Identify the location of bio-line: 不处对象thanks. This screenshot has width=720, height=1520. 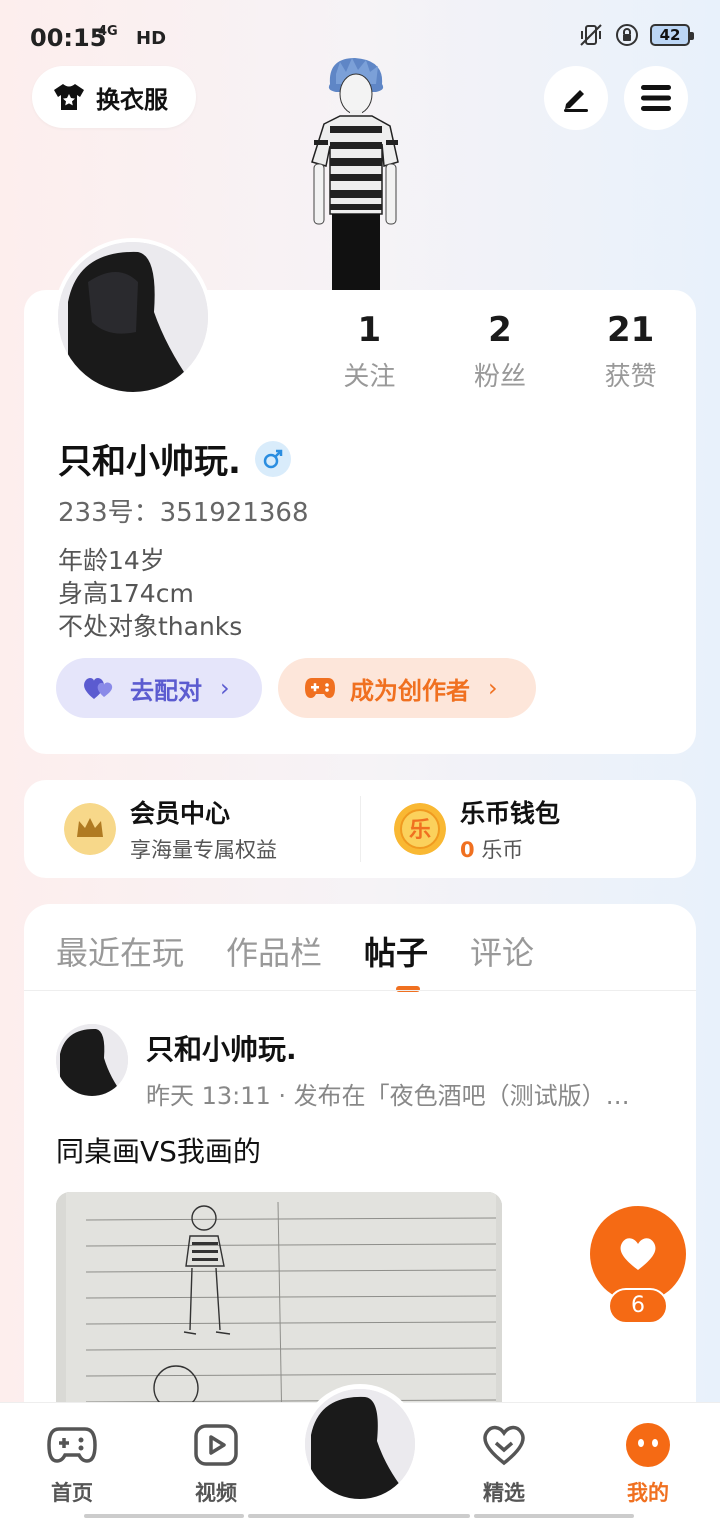
(150, 626).